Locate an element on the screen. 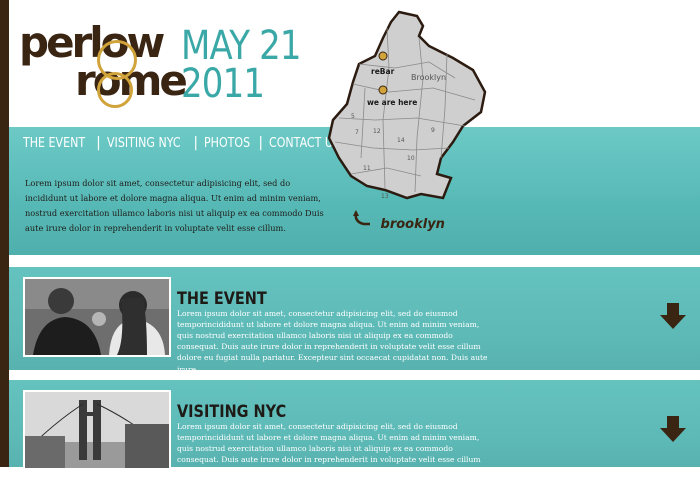 The height and width of the screenshot is (477, 700). event-date: MAY 21 2011 is located at coordinates (251, 65).